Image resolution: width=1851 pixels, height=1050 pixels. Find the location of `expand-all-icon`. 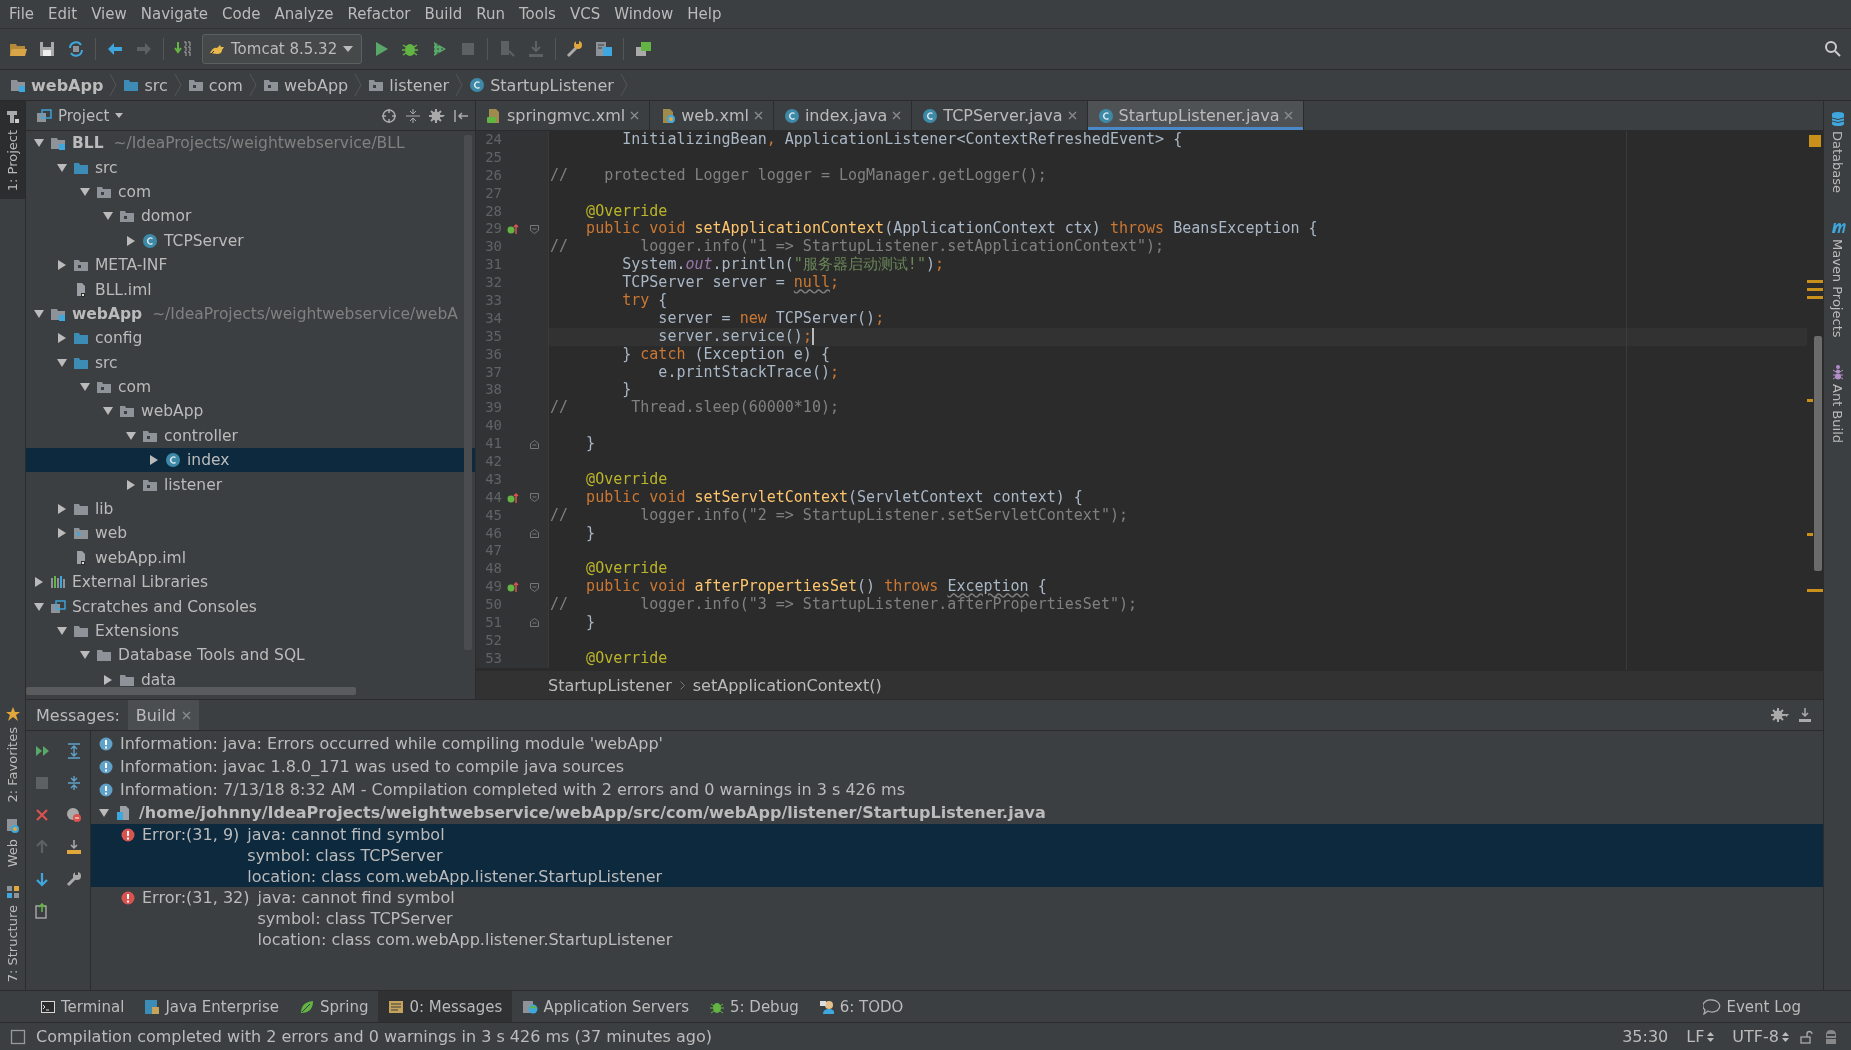

expand-all-icon is located at coordinates (74, 751).